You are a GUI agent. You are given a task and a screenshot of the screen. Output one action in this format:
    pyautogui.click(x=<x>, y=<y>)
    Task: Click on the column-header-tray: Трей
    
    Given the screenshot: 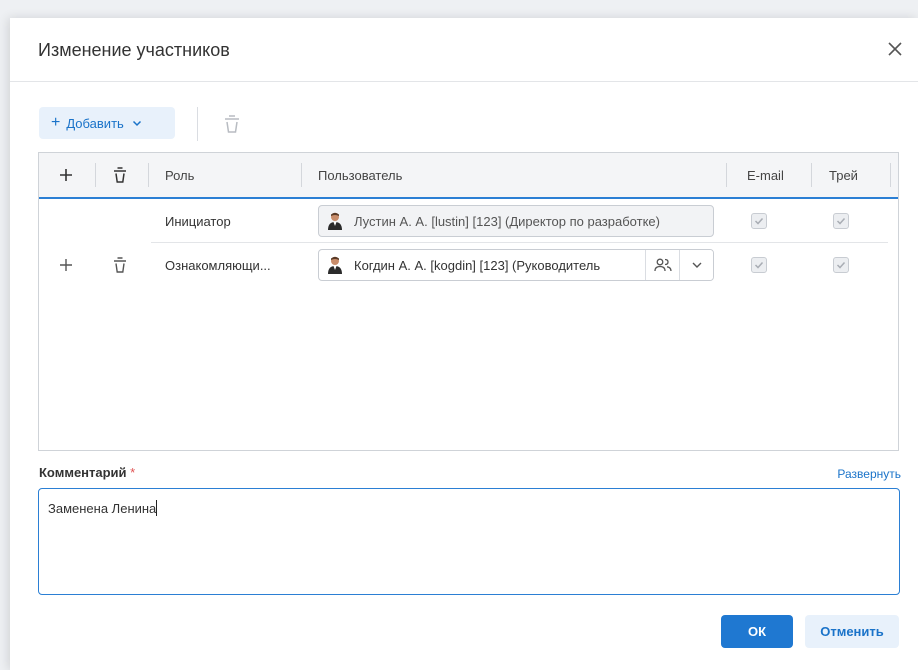 What is the action you would take?
    pyautogui.click(x=843, y=175)
    